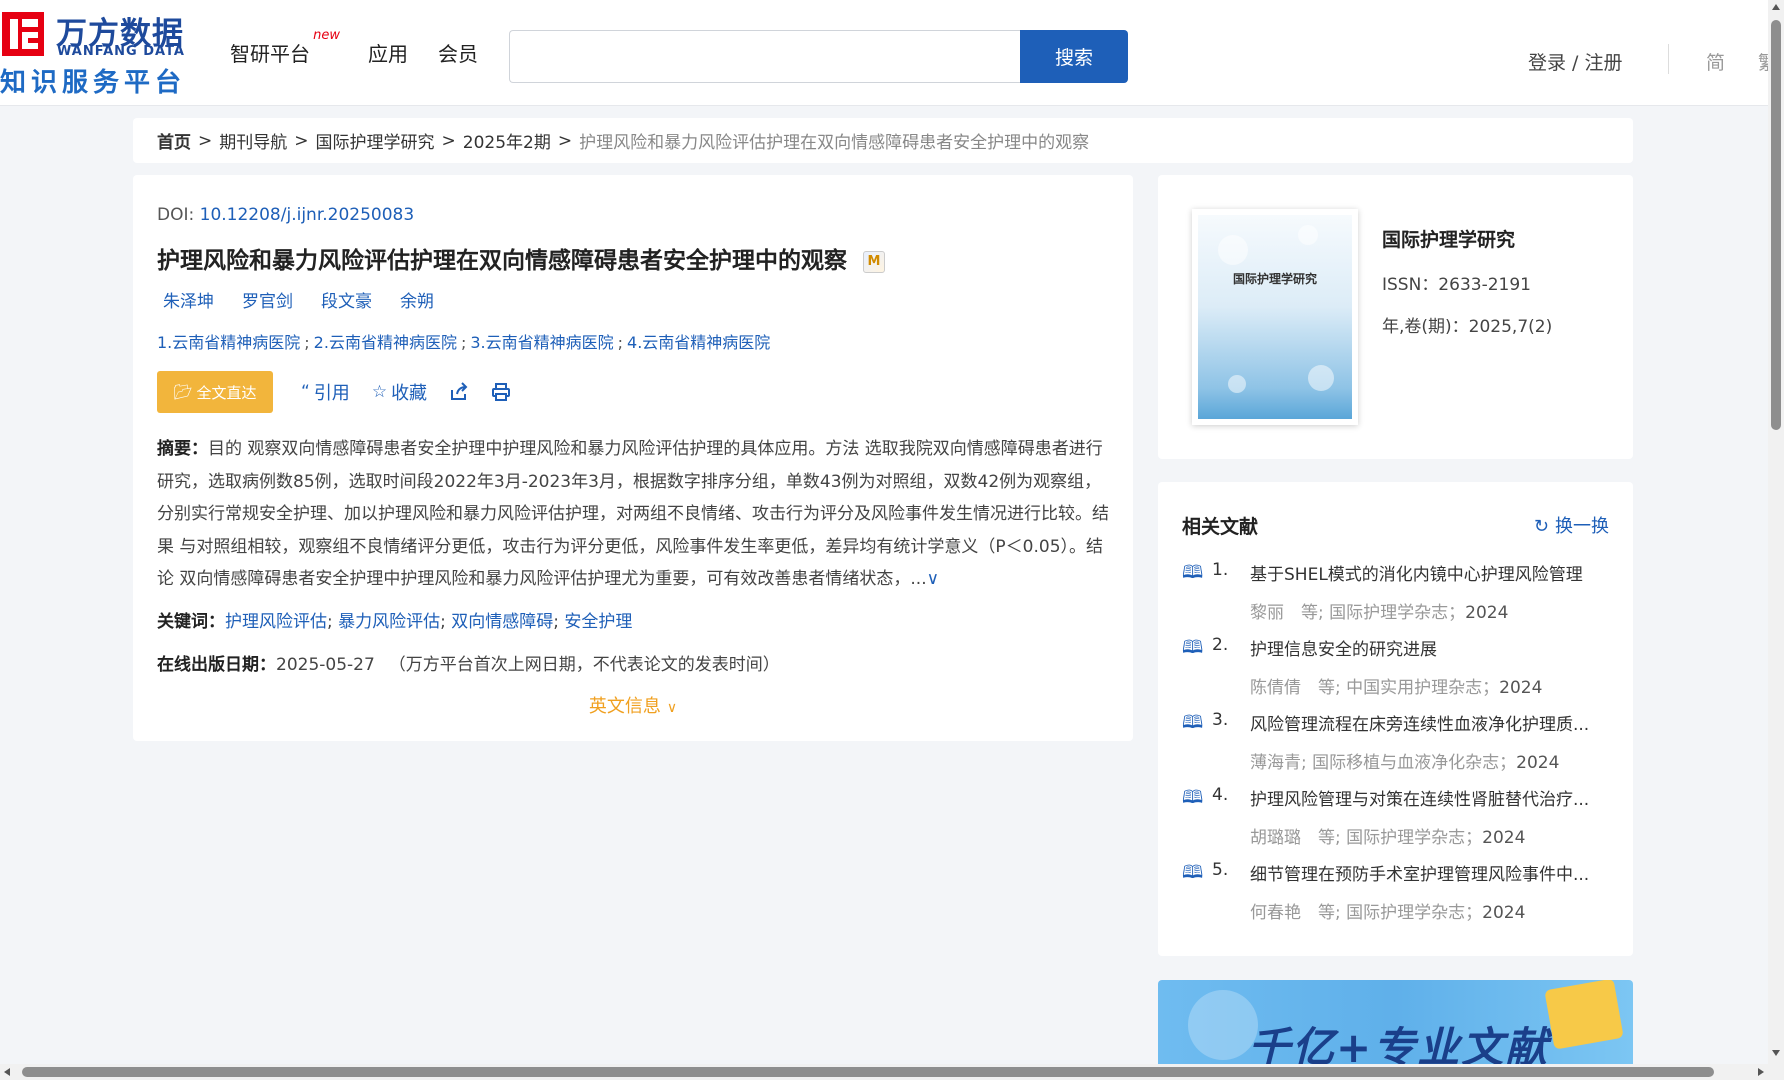  I want to click on related-heading: 相关文献, so click(1220, 527).